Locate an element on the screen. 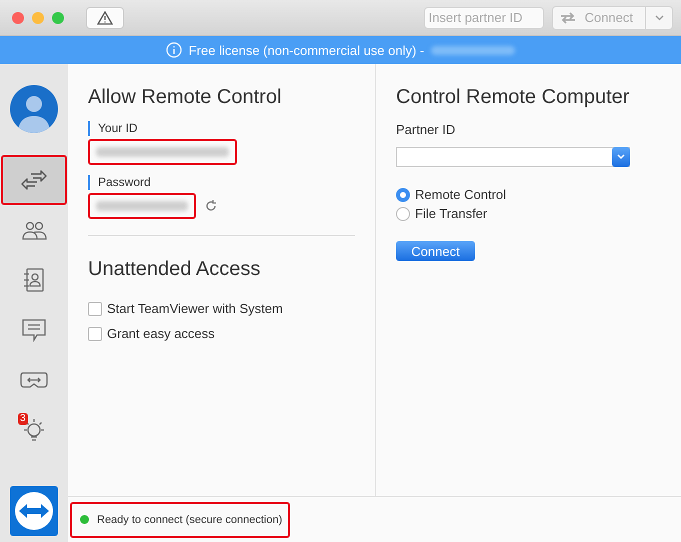 This screenshot has height=542, width=681. license-text: Free license (non-commercial use only) - is located at coordinates (306, 50).